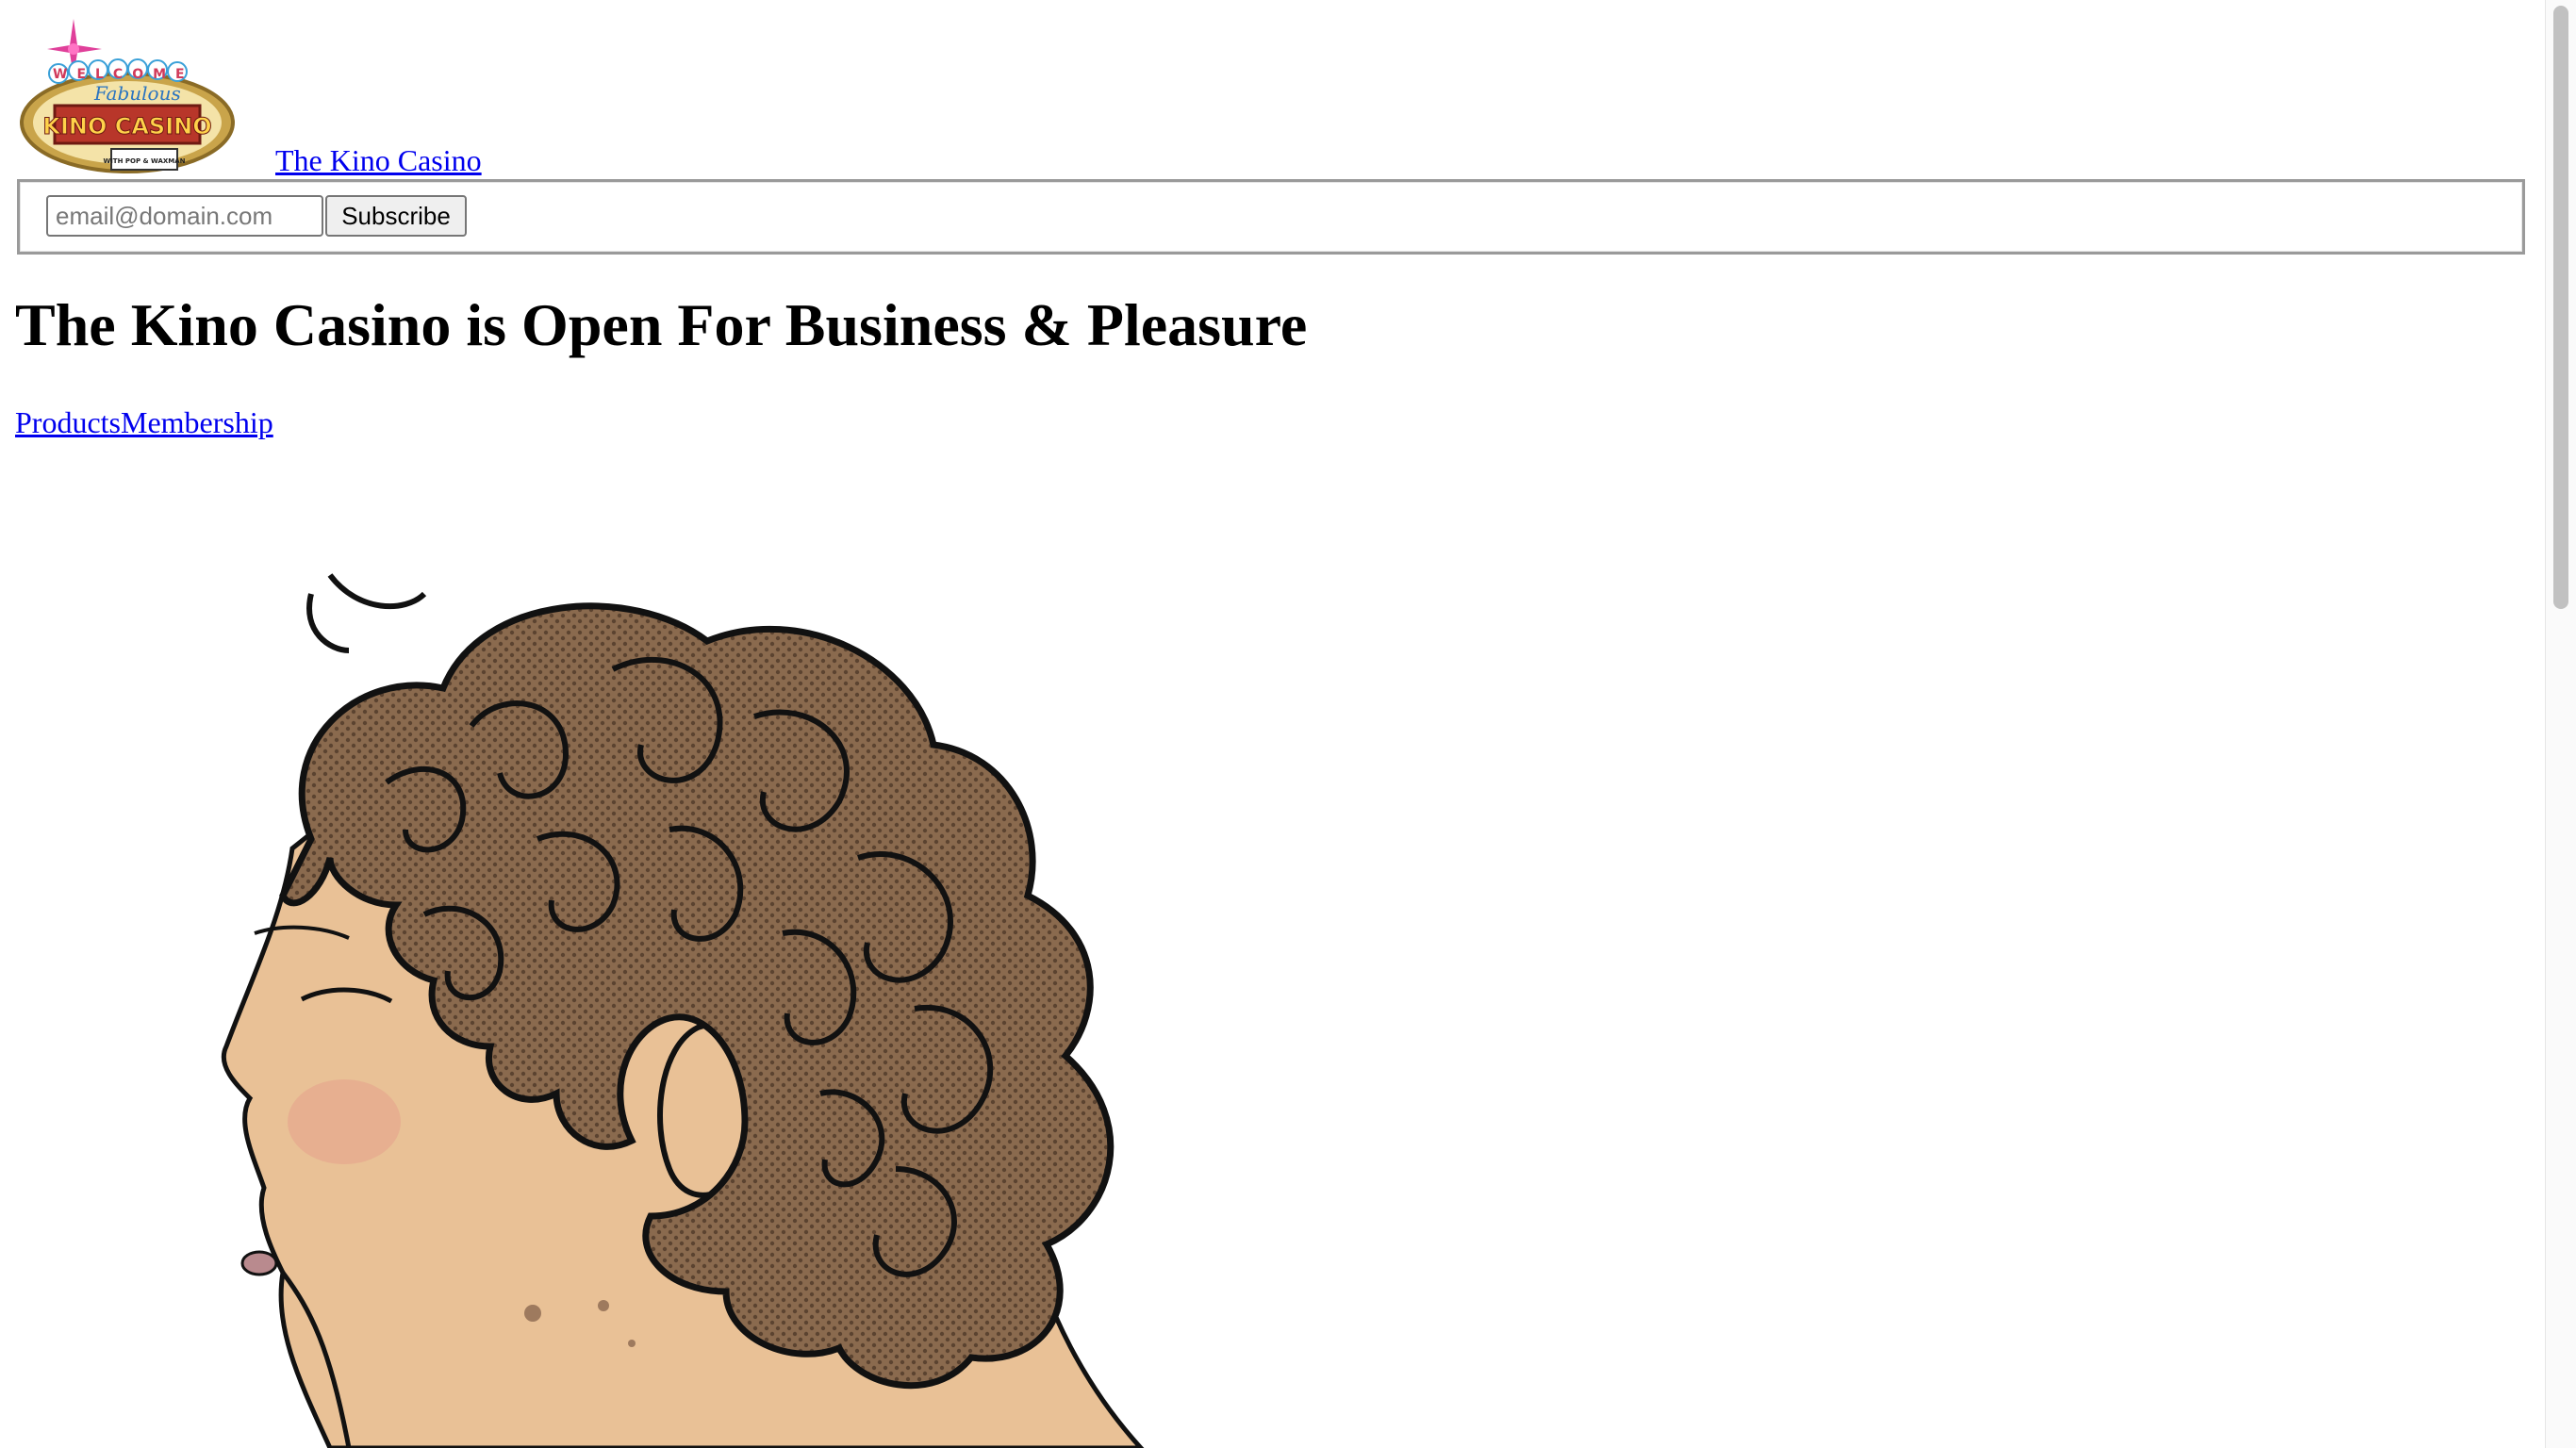  I want to click on logo-tag-text: WITH POP & WAXMAN, so click(144, 161).